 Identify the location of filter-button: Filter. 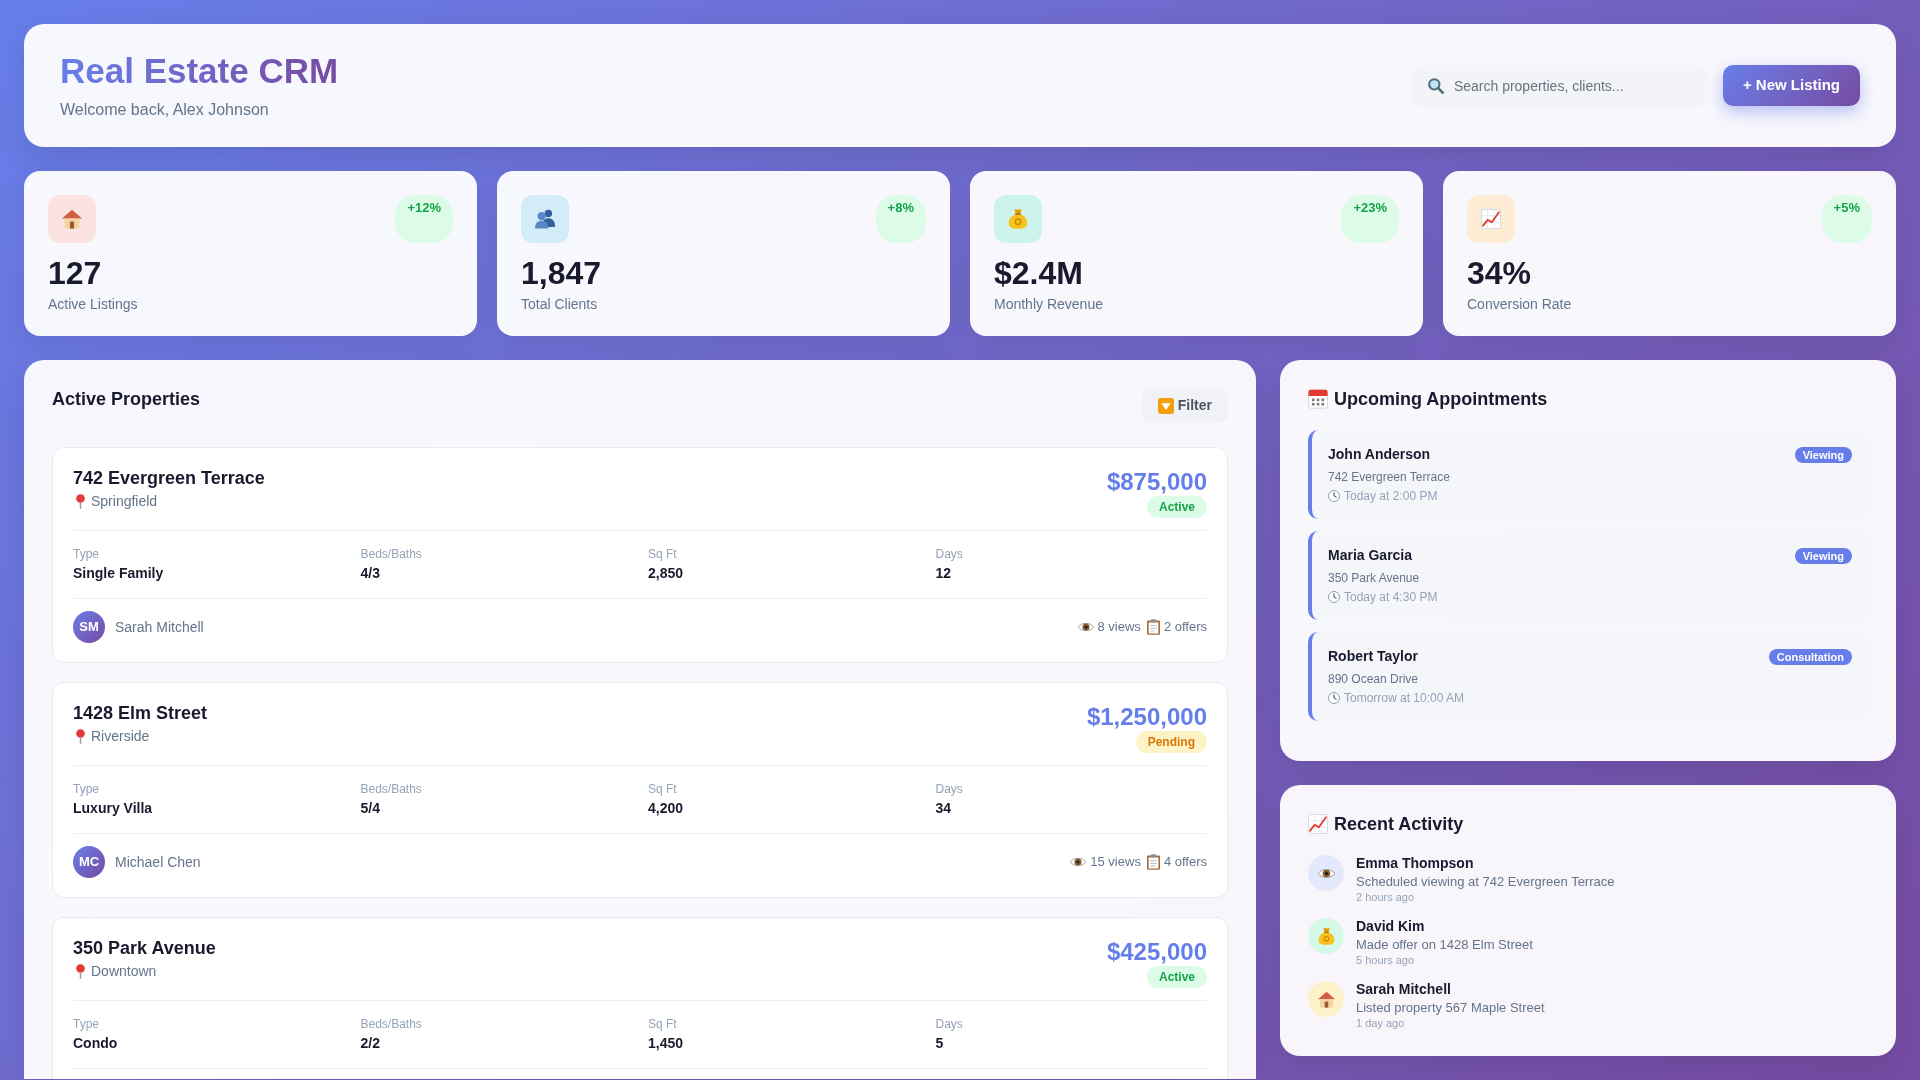
(1184, 405).